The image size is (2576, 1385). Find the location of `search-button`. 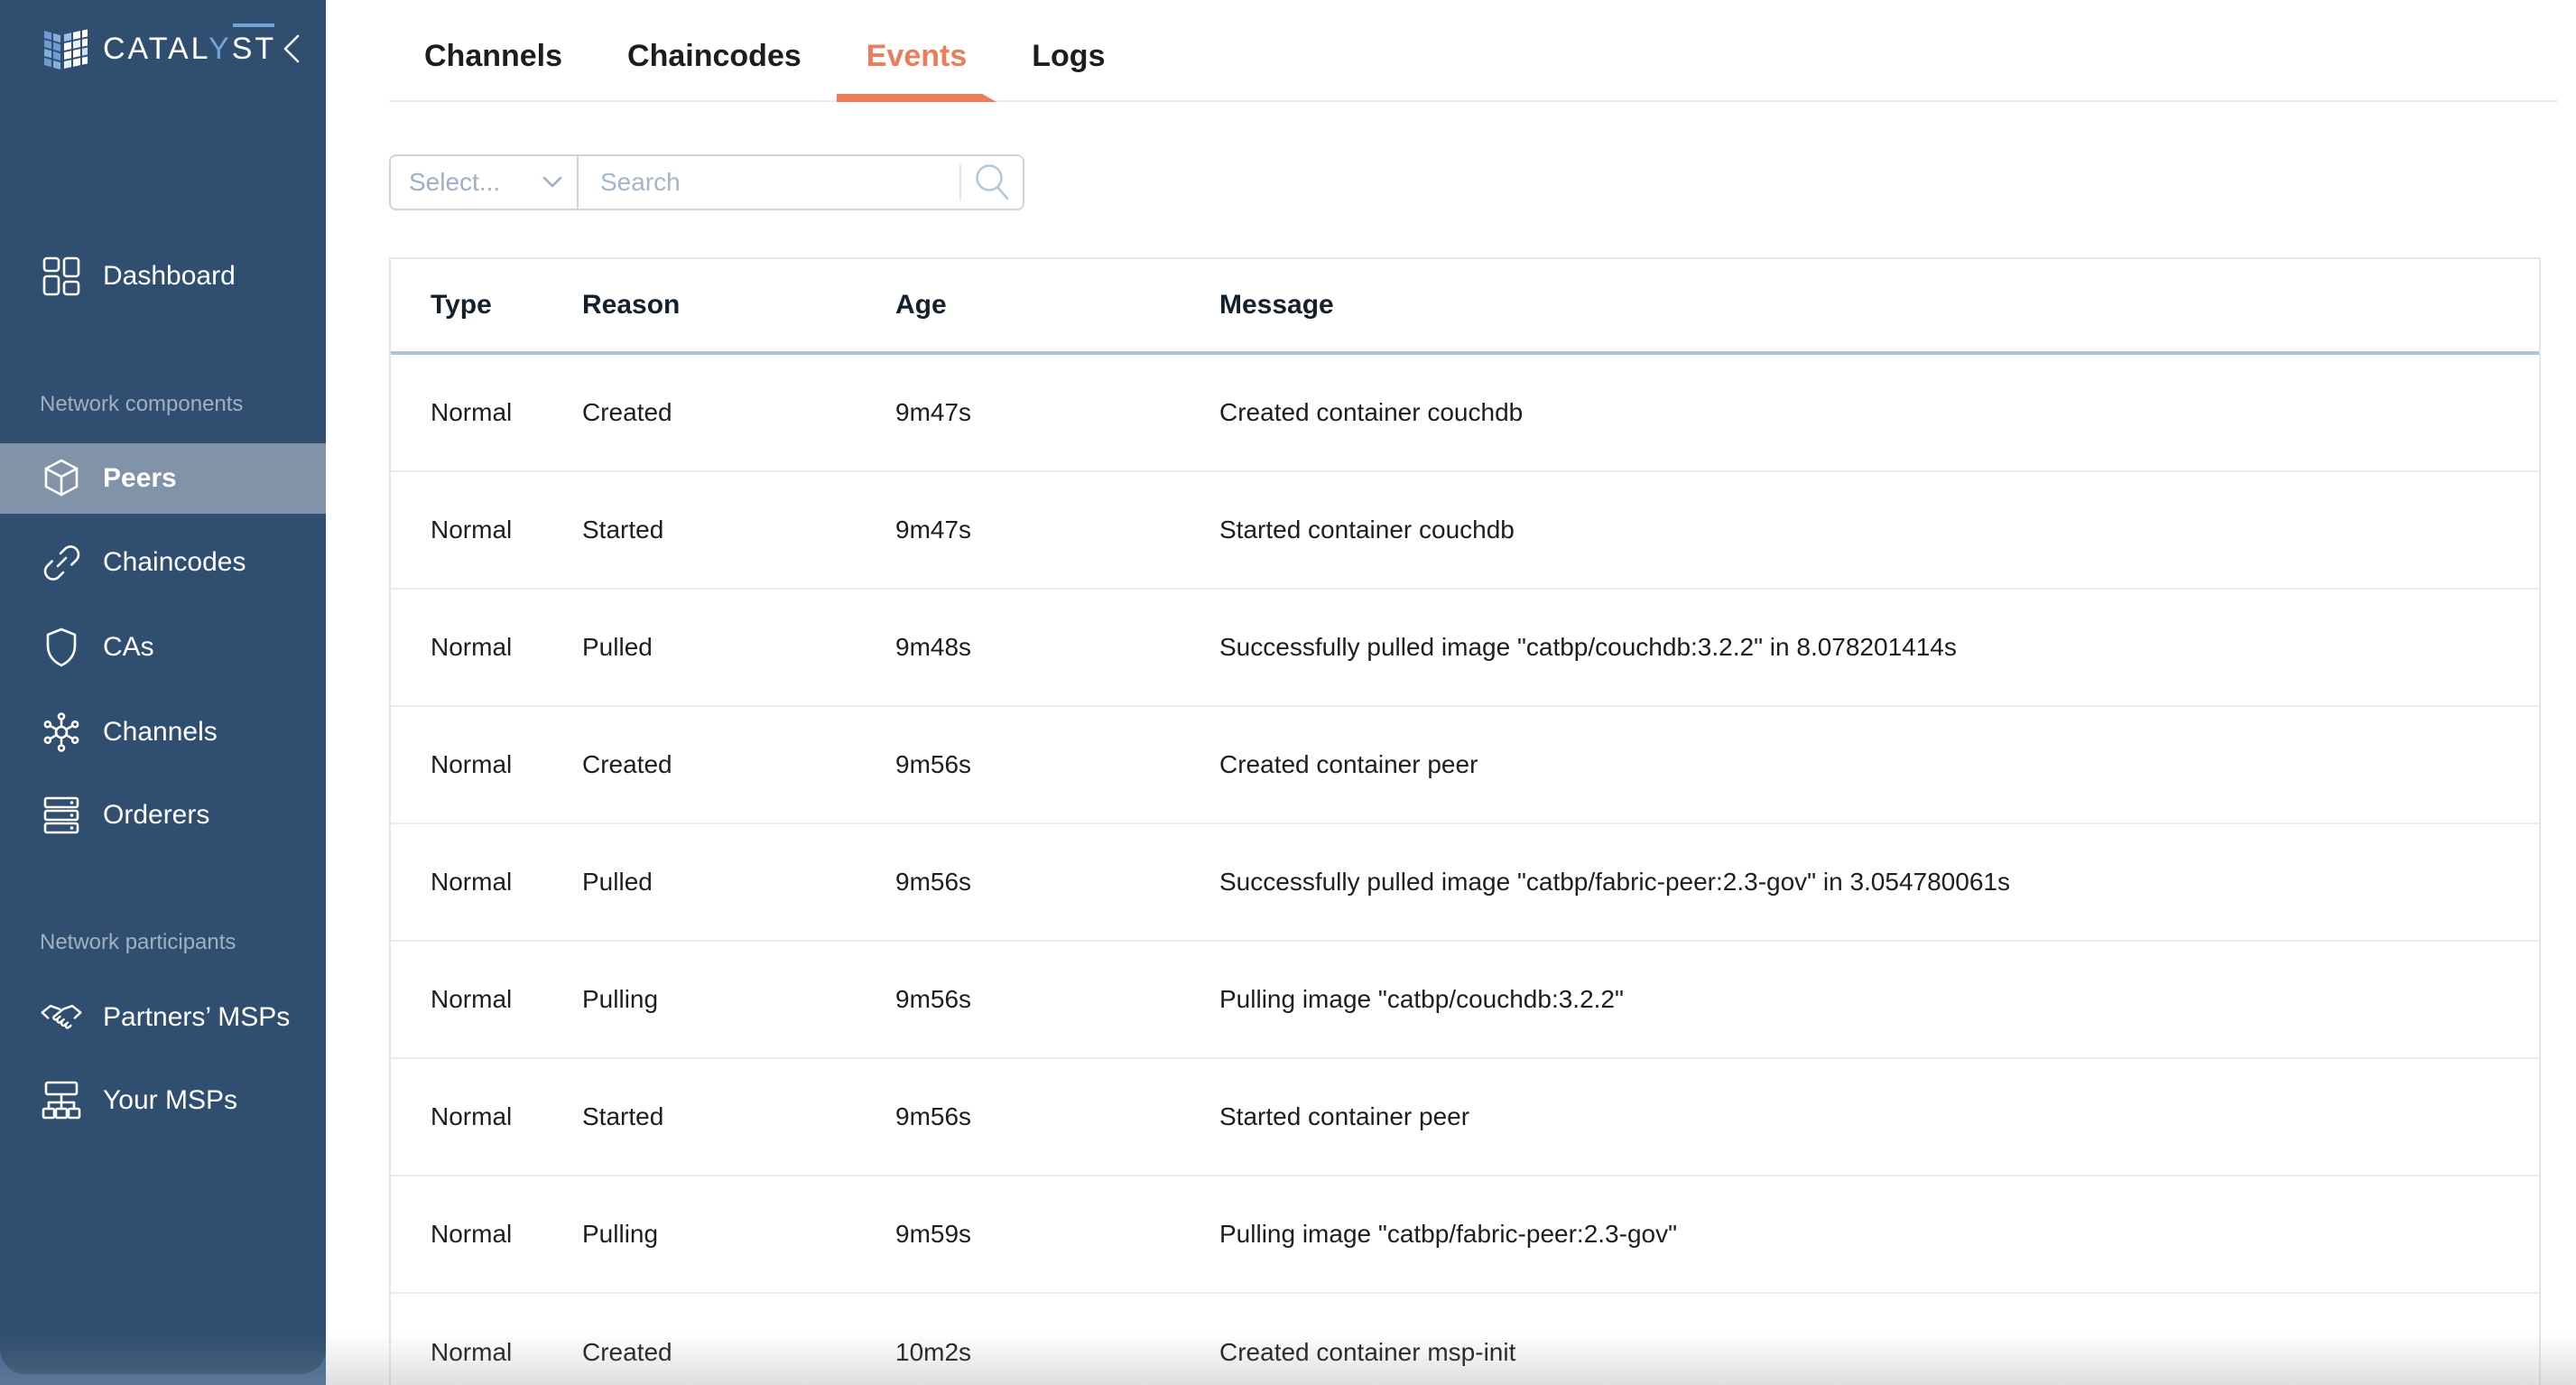

search-button is located at coordinates (992, 182).